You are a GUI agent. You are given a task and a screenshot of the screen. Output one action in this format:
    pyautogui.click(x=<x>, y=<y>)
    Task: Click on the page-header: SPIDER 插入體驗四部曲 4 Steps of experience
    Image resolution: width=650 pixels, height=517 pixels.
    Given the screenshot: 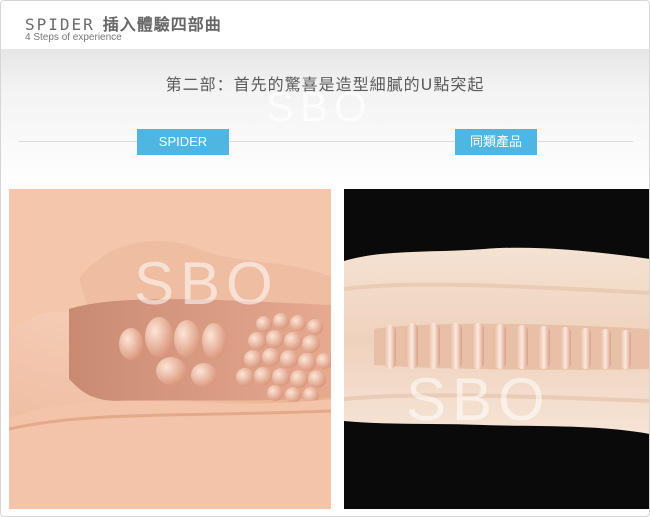 What is the action you would take?
    pyautogui.click(x=325, y=25)
    